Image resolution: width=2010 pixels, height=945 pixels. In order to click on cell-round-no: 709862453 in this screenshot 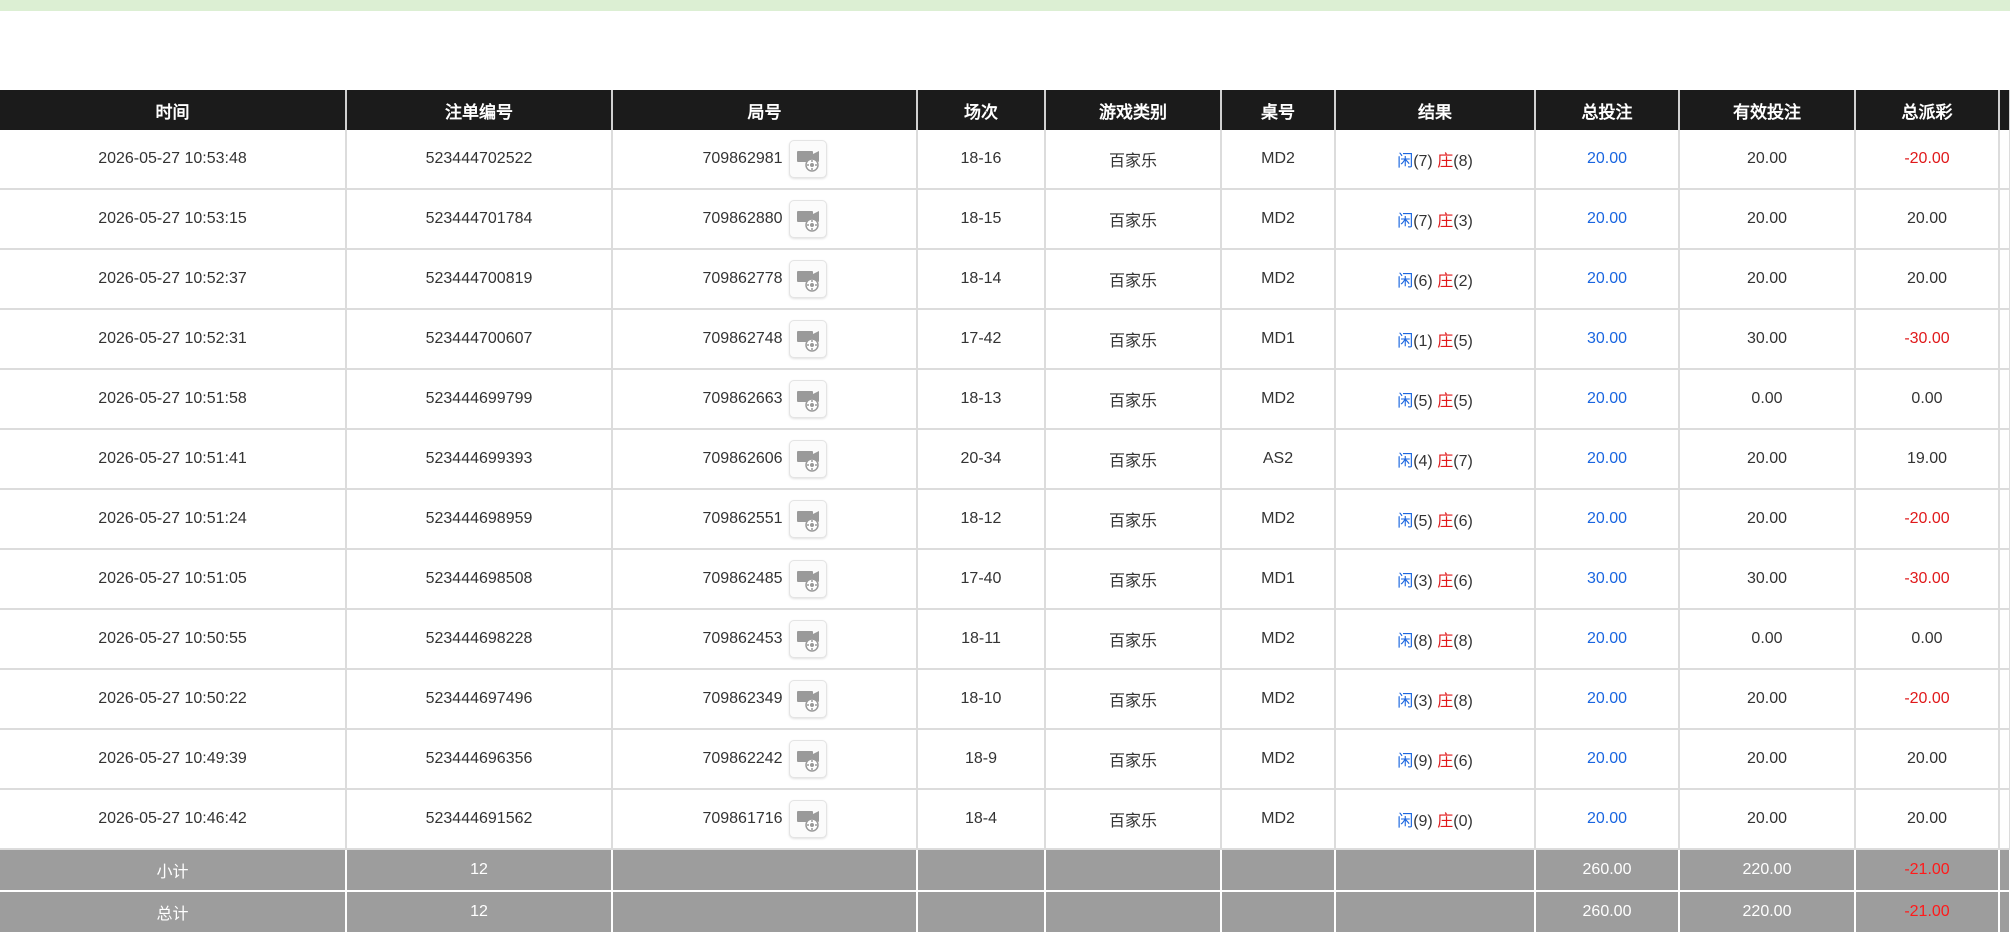, I will do `click(764, 639)`.